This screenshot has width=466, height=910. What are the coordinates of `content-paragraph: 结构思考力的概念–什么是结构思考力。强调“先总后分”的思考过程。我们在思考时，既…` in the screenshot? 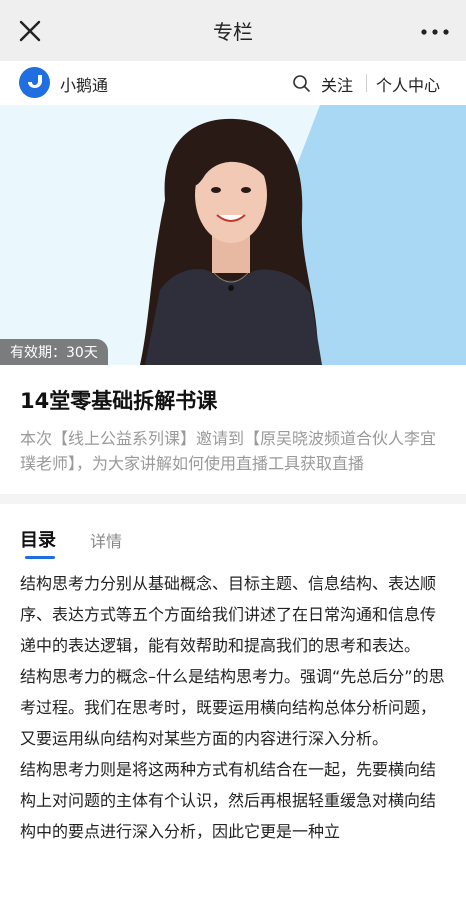 It's located at (232, 707).